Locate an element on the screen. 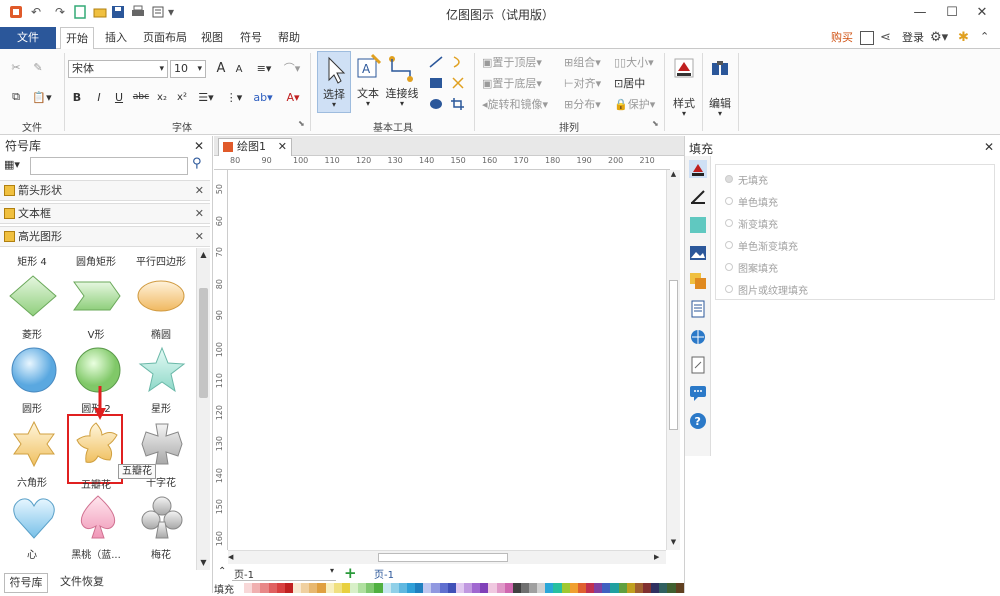 The image size is (1000, 596). category-highlight-shapes: 高光图形 ✕ is located at coordinates (105, 236).